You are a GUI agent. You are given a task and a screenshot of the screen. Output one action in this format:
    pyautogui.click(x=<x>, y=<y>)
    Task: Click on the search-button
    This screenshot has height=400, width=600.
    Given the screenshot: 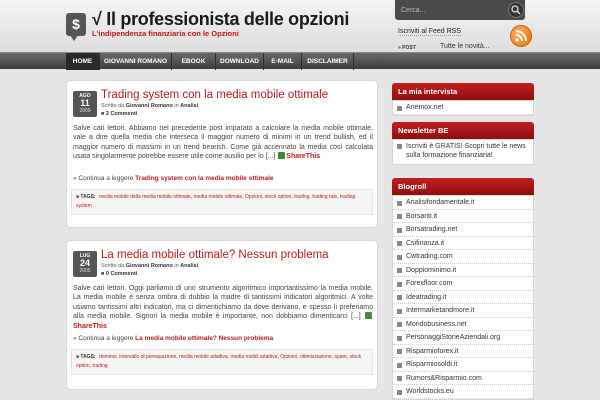 What is the action you would take?
    pyautogui.click(x=516, y=10)
    